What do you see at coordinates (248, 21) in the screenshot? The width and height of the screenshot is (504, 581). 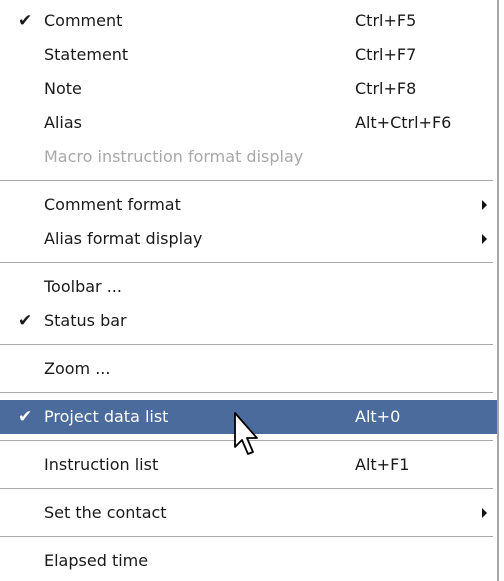 I see `menu-item-comment: ✔ Comment Ctrl+F5` at bounding box center [248, 21].